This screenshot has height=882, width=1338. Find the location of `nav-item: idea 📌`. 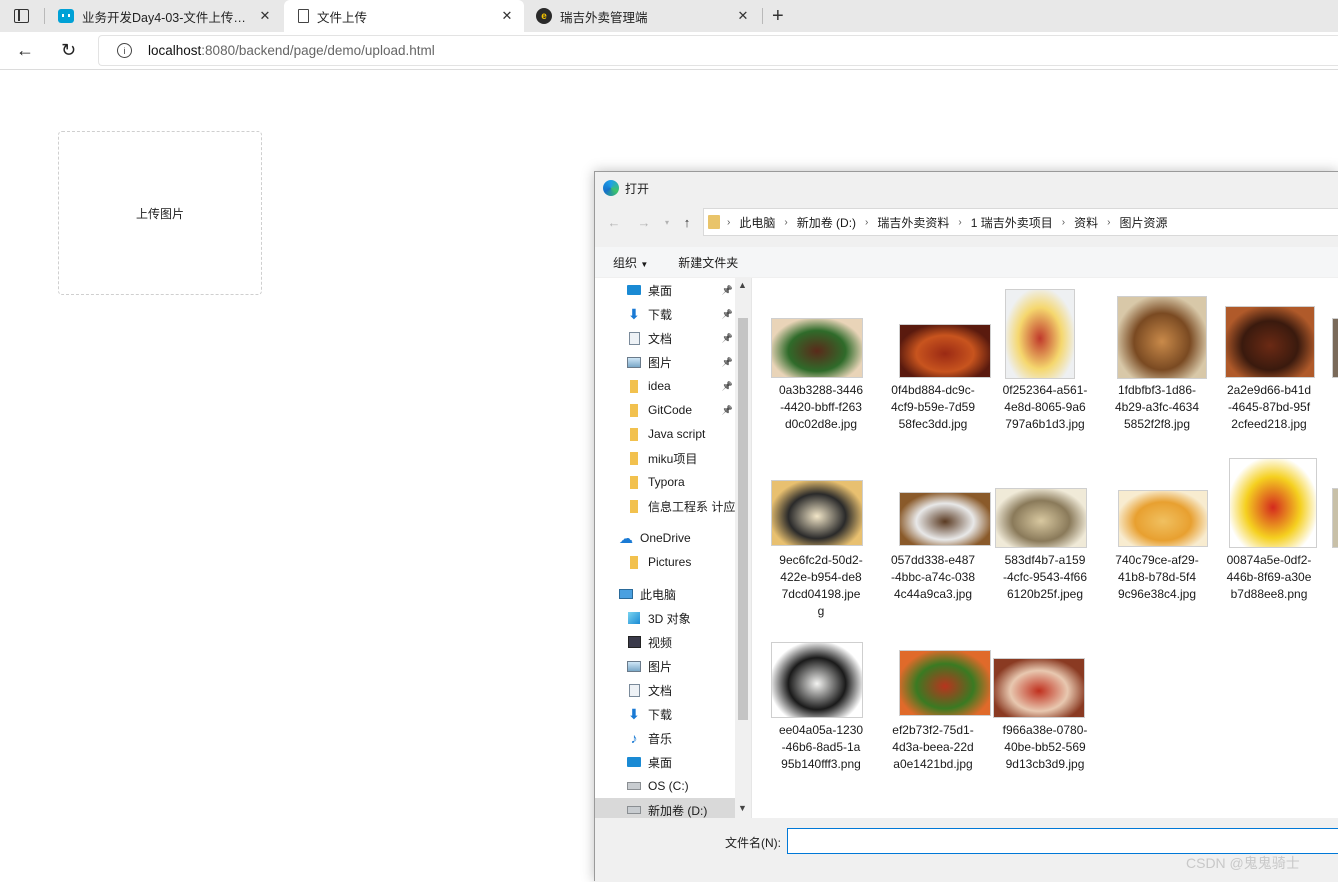

nav-item: idea 📌 is located at coordinates (665, 386).